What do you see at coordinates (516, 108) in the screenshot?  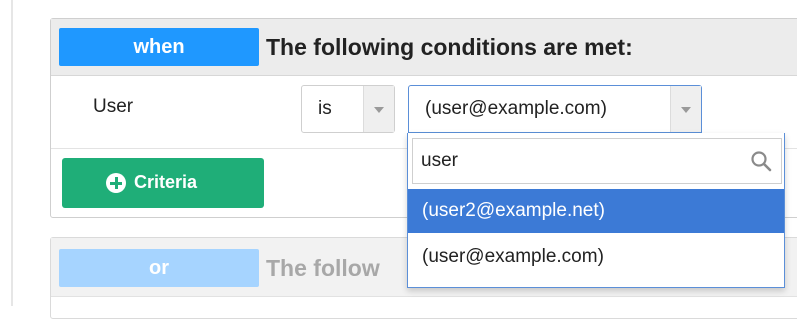 I see `user-value: (user@example.com)` at bounding box center [516, 108].